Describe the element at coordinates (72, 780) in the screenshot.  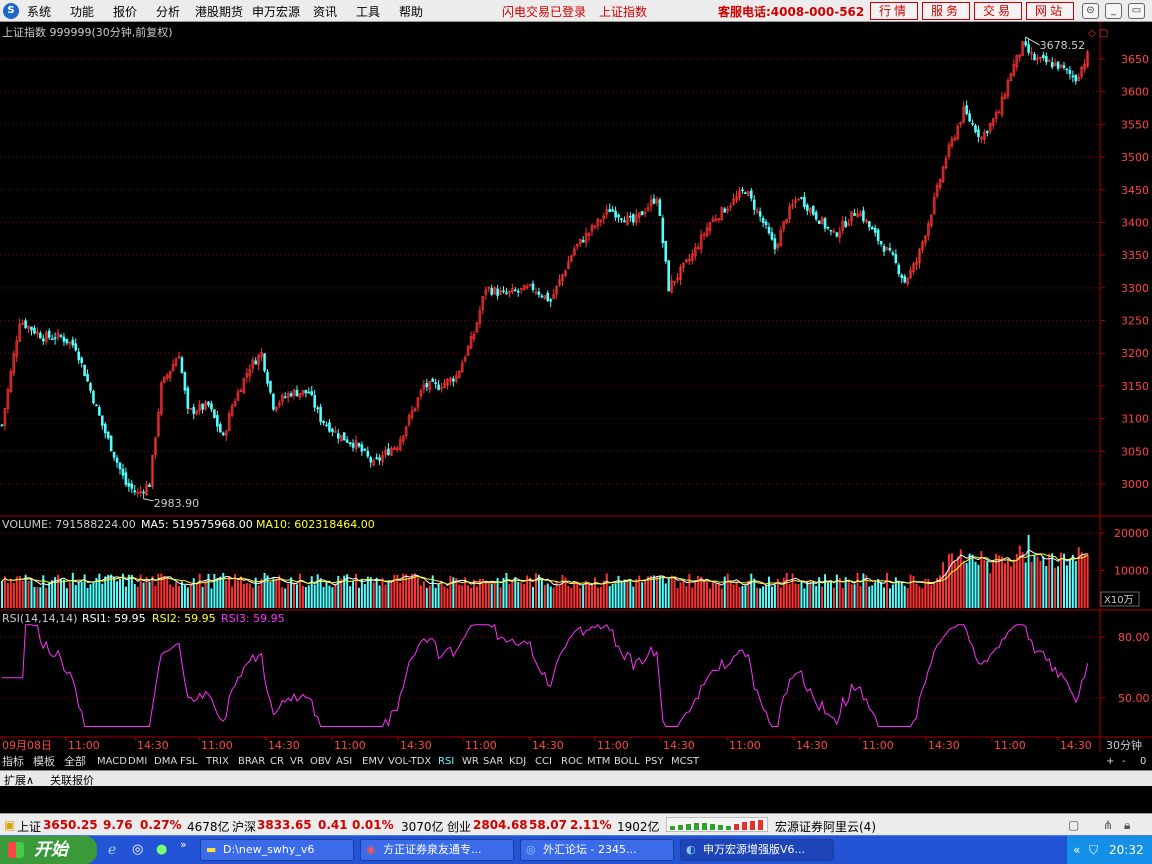
I see `related-quotes-tab: 关联报价` at that location.